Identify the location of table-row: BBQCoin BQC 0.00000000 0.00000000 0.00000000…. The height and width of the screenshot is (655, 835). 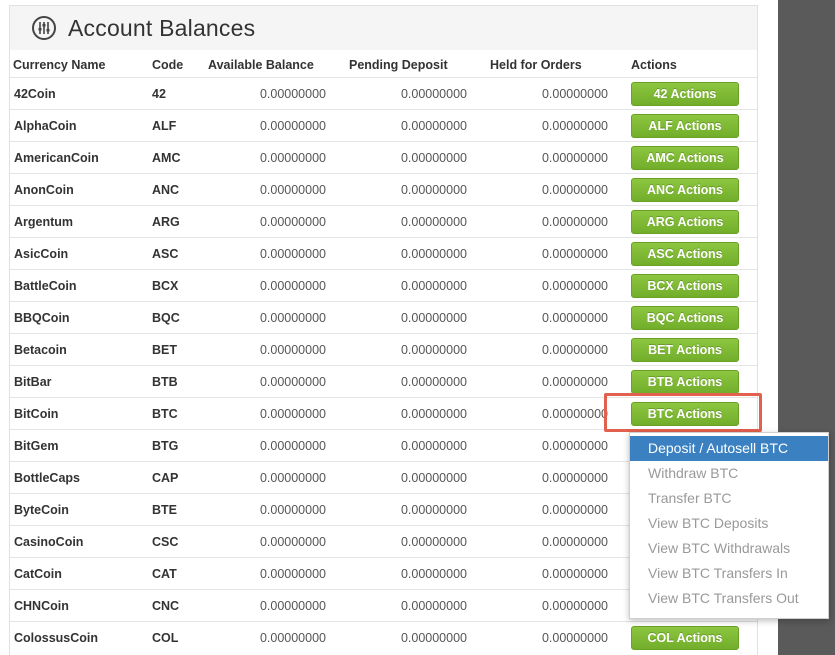
(383, 317).